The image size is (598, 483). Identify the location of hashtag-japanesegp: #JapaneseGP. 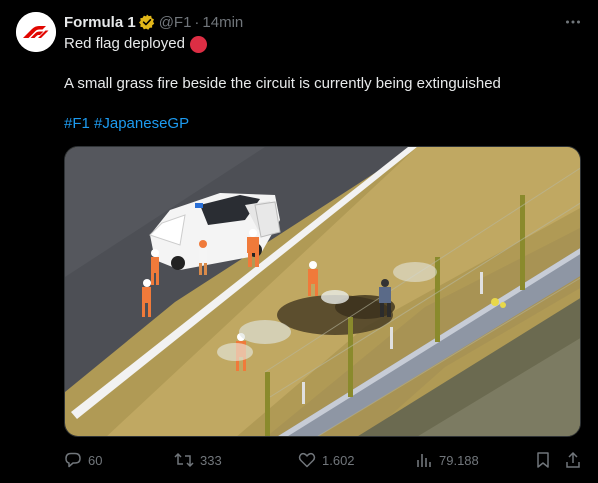
(141, 123).